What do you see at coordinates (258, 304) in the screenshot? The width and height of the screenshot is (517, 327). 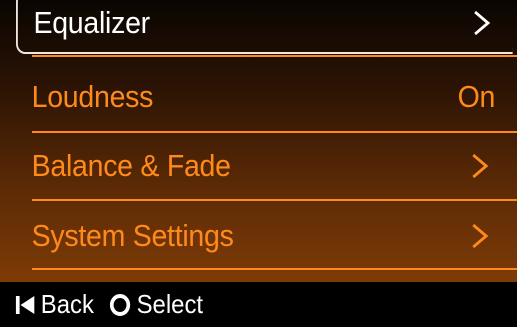 I see `control-hint-bar: Back Select` at bounding box center [258, 304].